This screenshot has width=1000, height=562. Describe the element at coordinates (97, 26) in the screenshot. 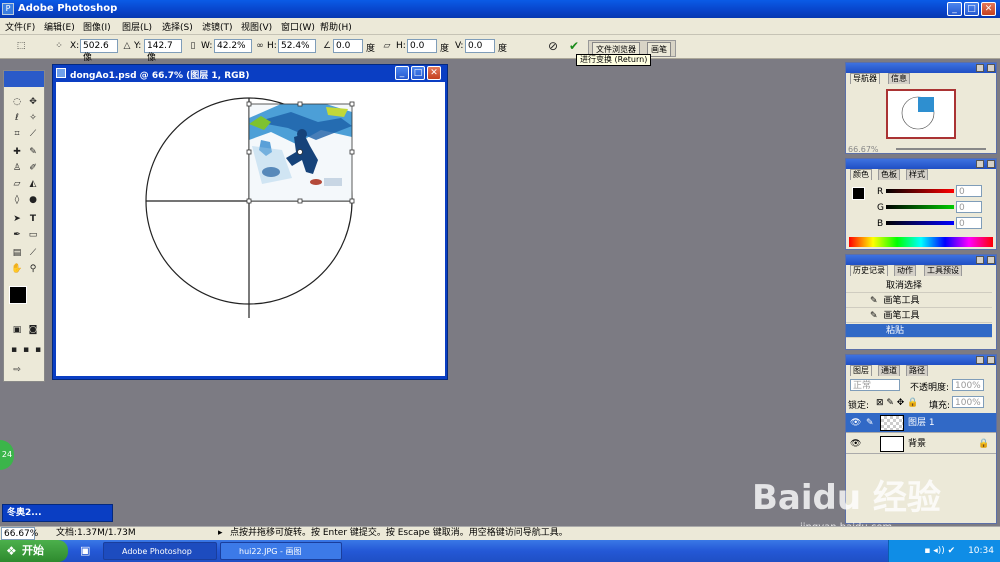

I see `menu-image: 图像(I)` at that location.